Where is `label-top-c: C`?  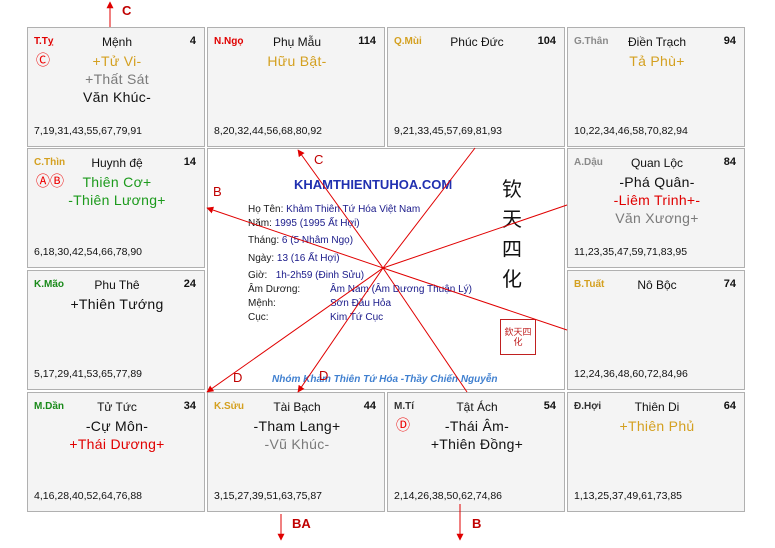 label-top-c: C is located at coordinates (127, 10).